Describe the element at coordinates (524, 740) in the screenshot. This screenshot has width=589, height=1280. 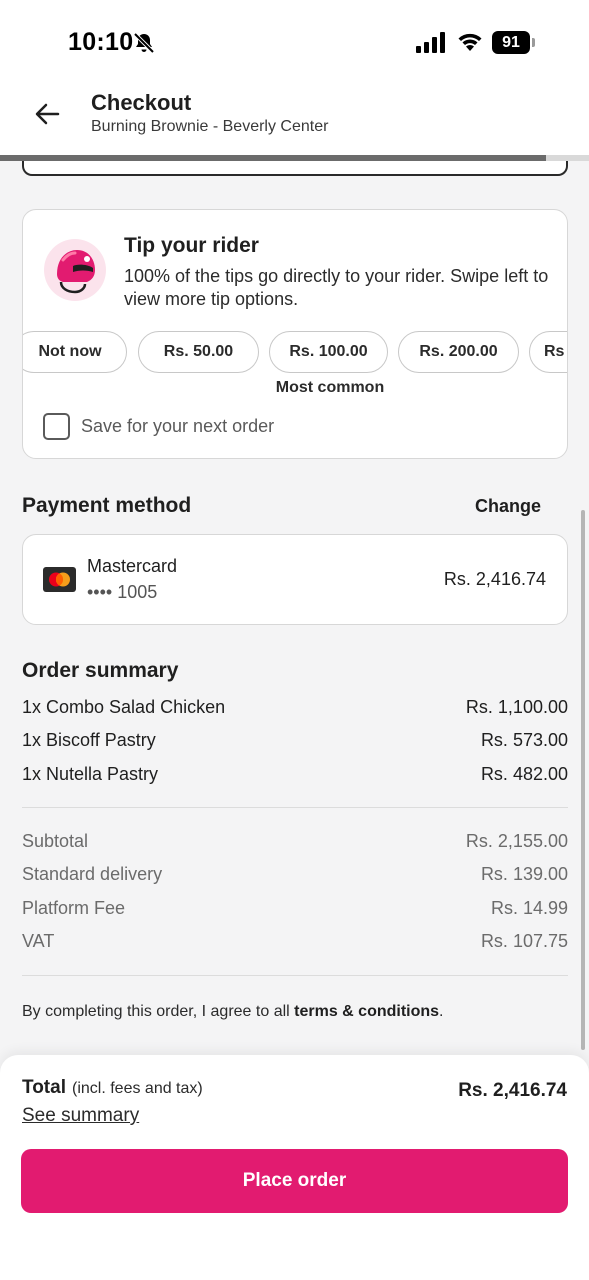
I see `order-item-price: Rs. 573.00` at that location.